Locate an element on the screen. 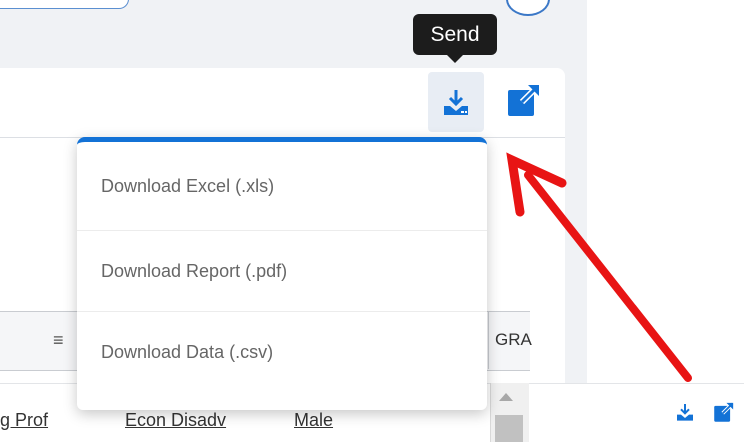 The height and width of the screenshot is (443, 744). send-tooltip: Send is located at coordinates (455, 34).